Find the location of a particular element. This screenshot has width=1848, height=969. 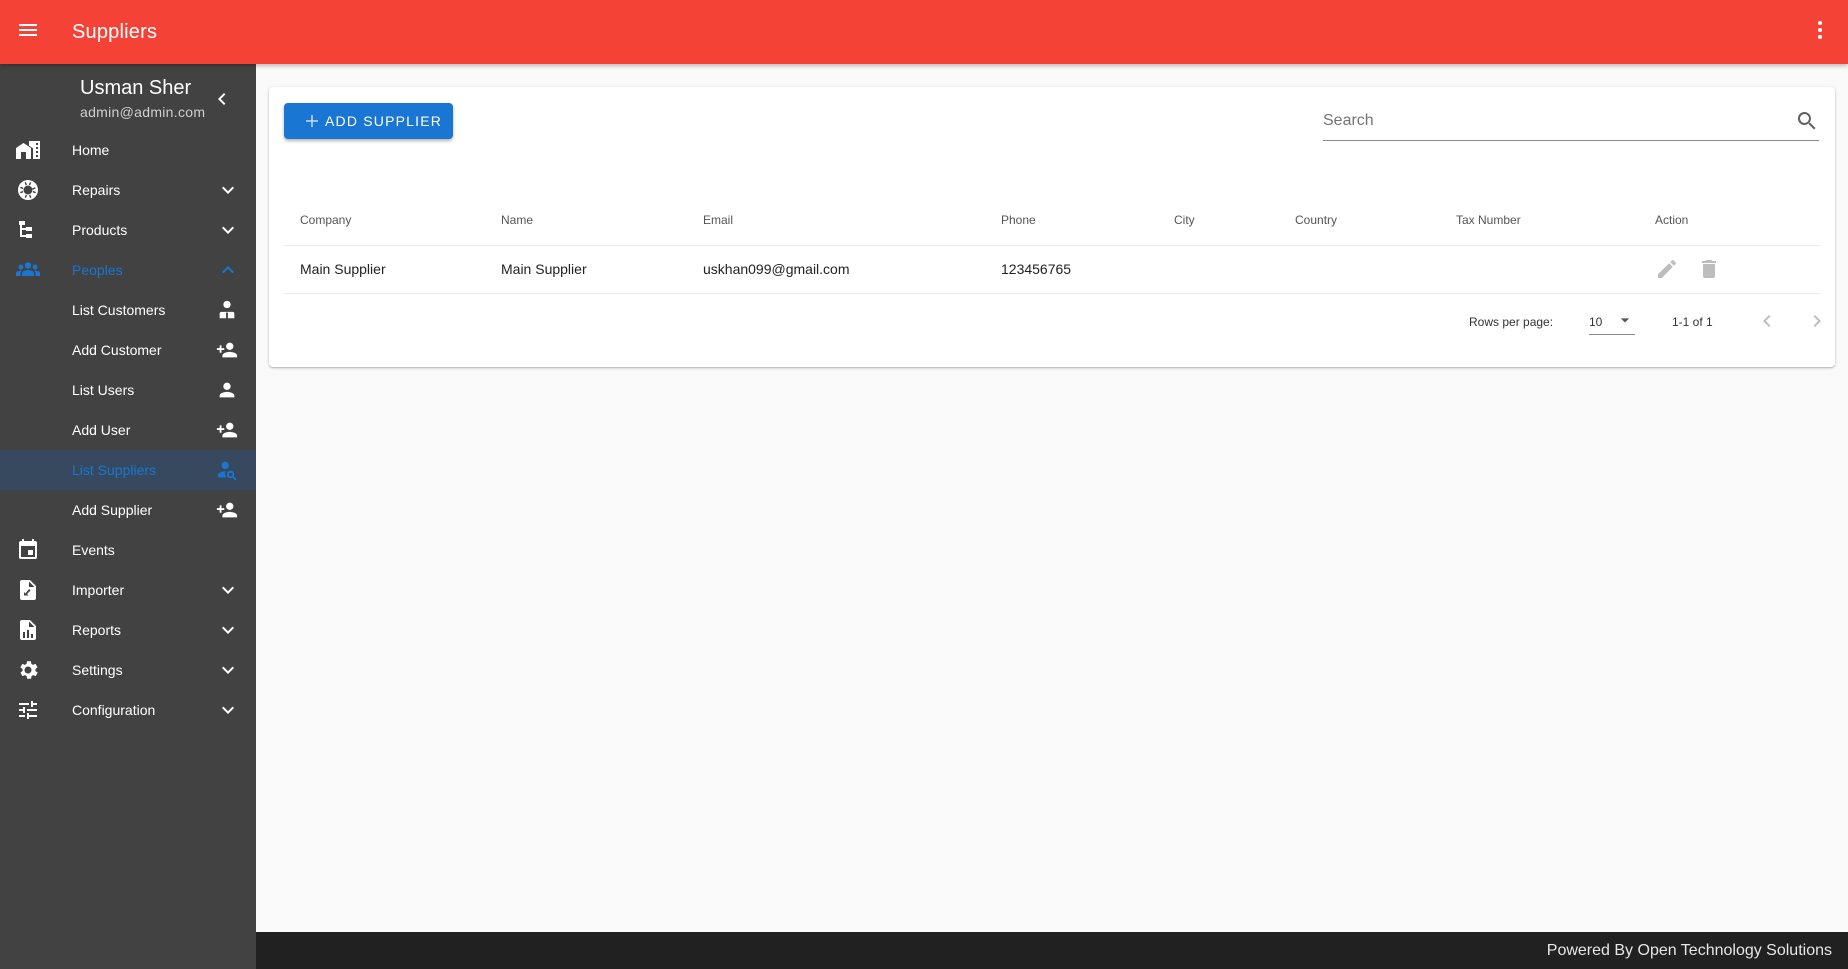

caret-down-icon is located at coordinates (1625, 320).